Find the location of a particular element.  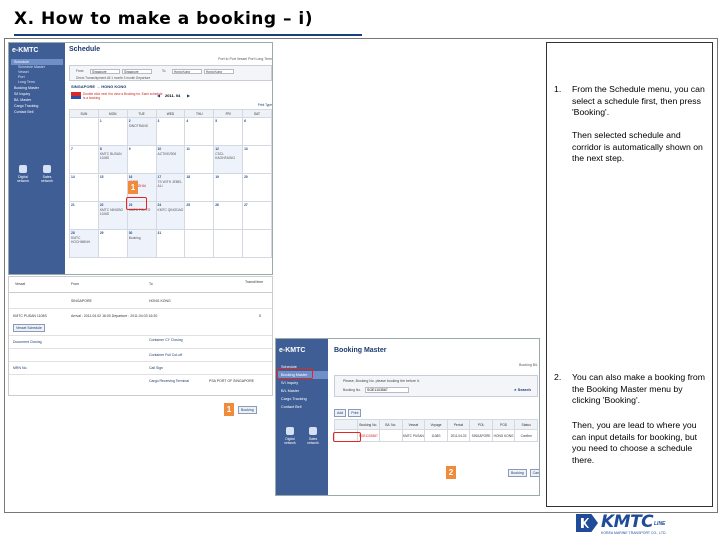

shortcut-label: Sales network is located at coordinates (47, 179).